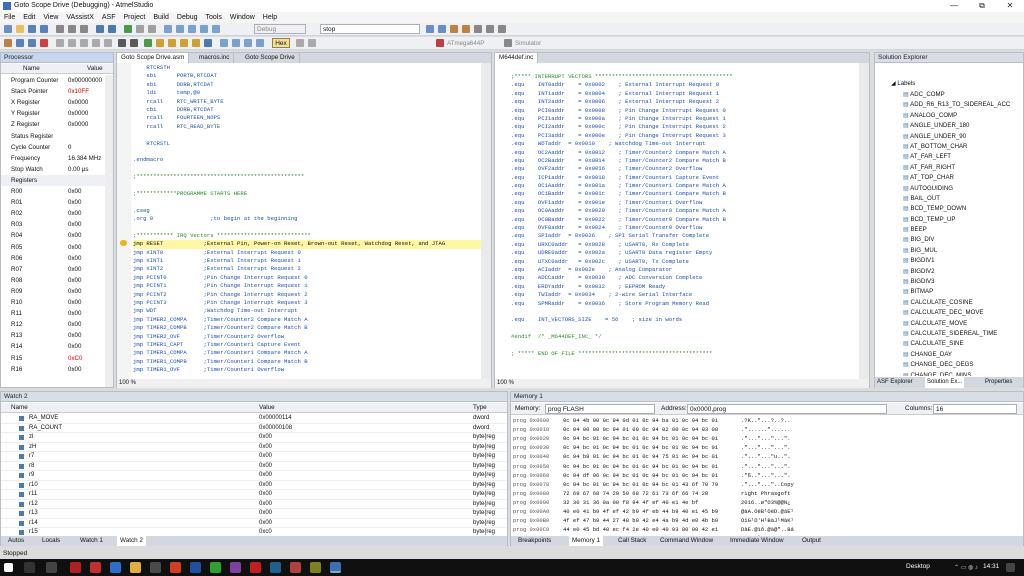 The image size is (1024, 576). I want to click on find-icon, so click(430, 29).